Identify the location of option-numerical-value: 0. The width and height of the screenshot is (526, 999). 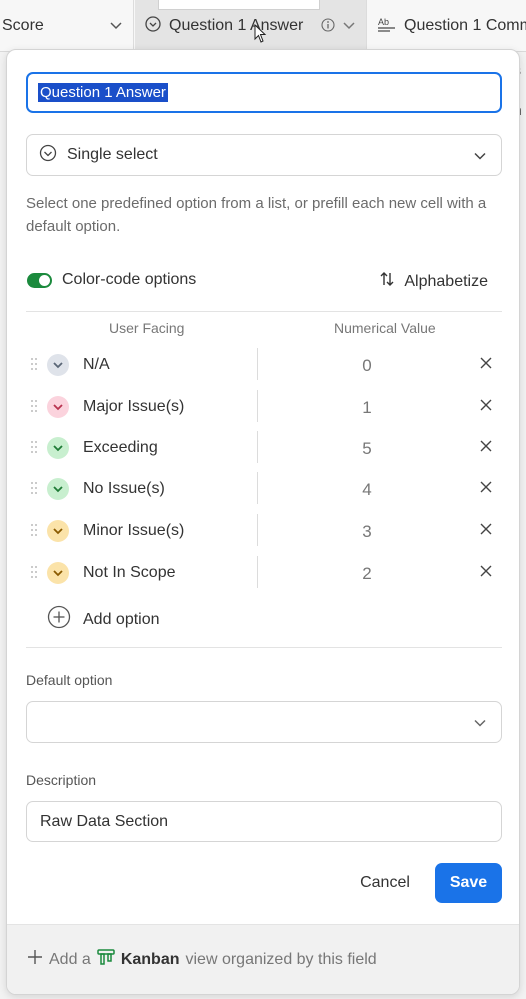
(367, 366).